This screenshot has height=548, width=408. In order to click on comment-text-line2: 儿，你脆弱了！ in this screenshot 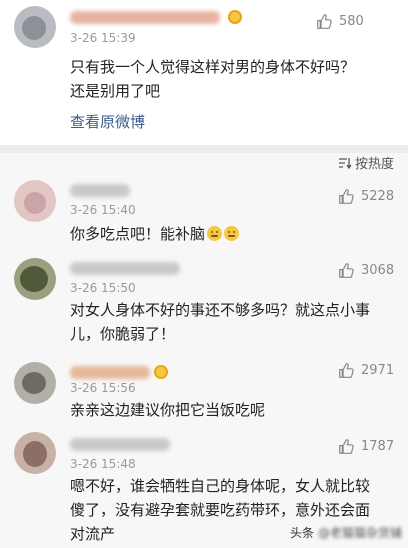, I will do `click(123, 334)`.